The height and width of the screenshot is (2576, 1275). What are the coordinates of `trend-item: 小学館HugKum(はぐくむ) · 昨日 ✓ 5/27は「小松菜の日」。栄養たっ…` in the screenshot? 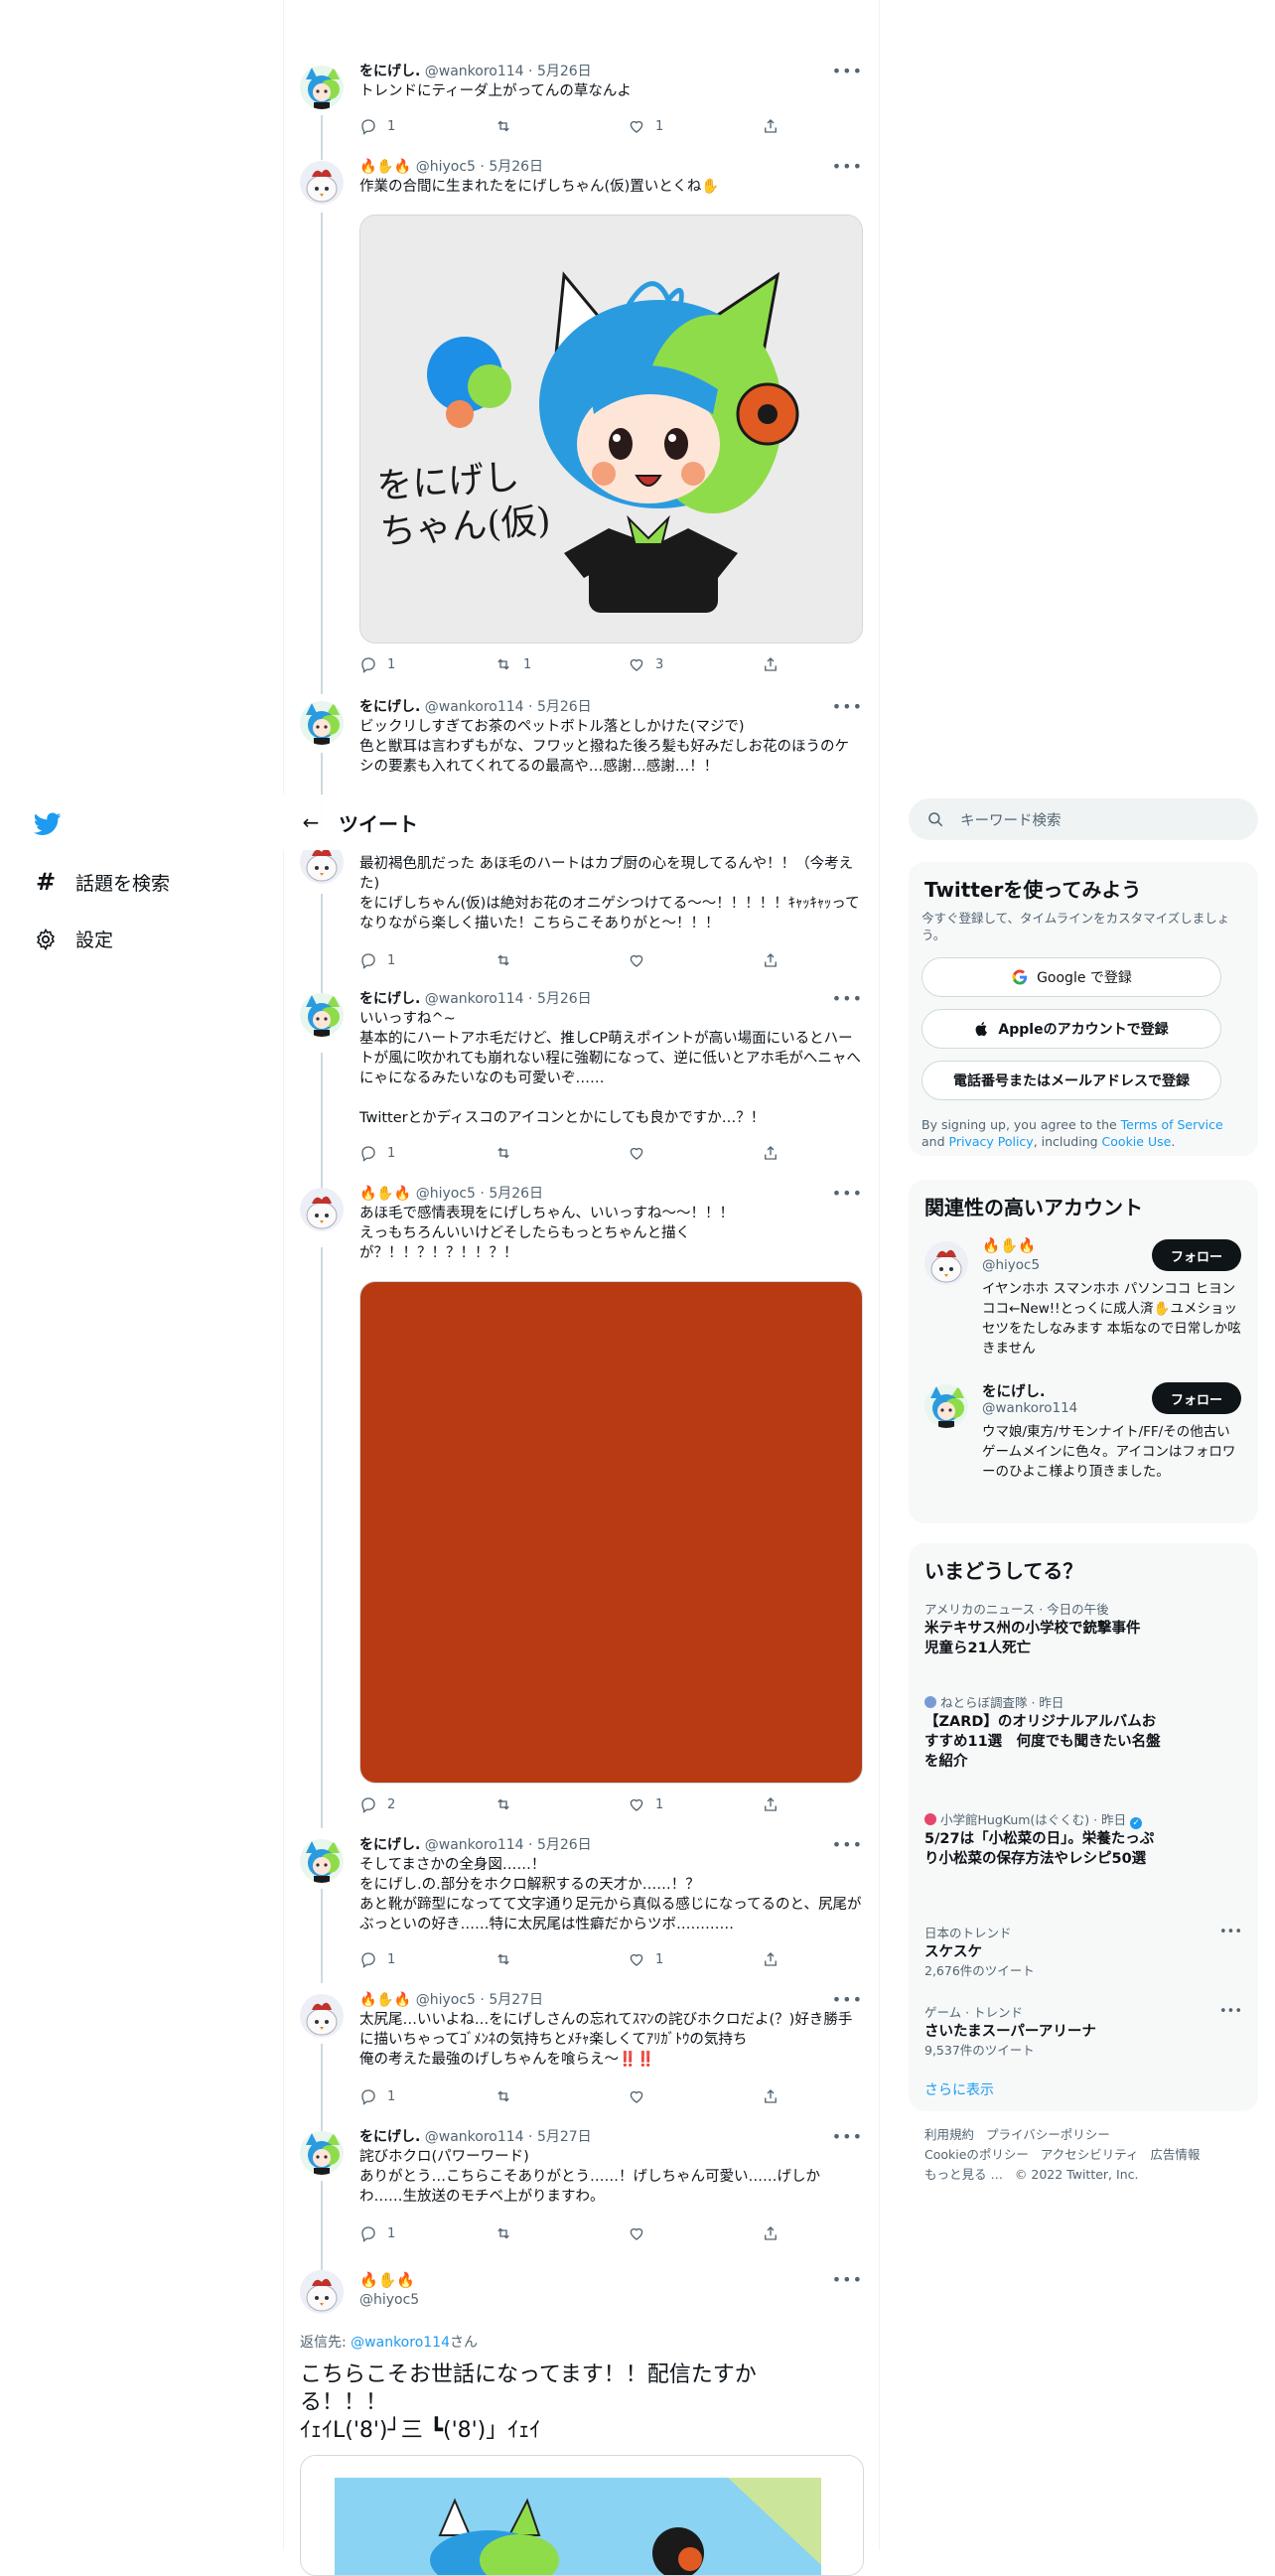 It's located at (1083, 1840).